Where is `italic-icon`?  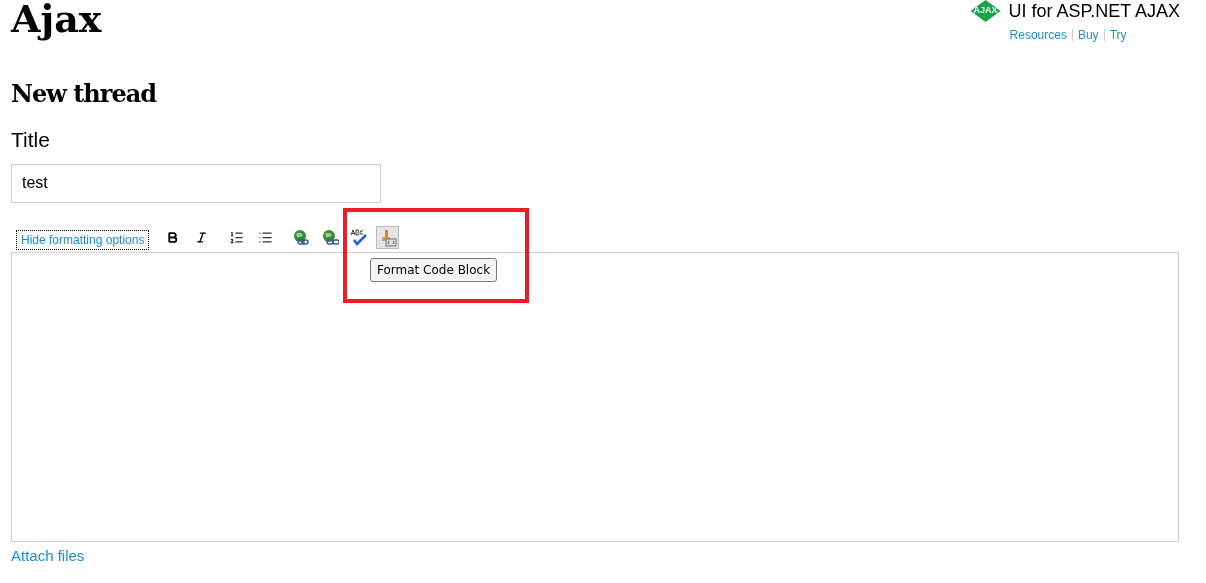 italic-icon is located at coordinates (202, 237).